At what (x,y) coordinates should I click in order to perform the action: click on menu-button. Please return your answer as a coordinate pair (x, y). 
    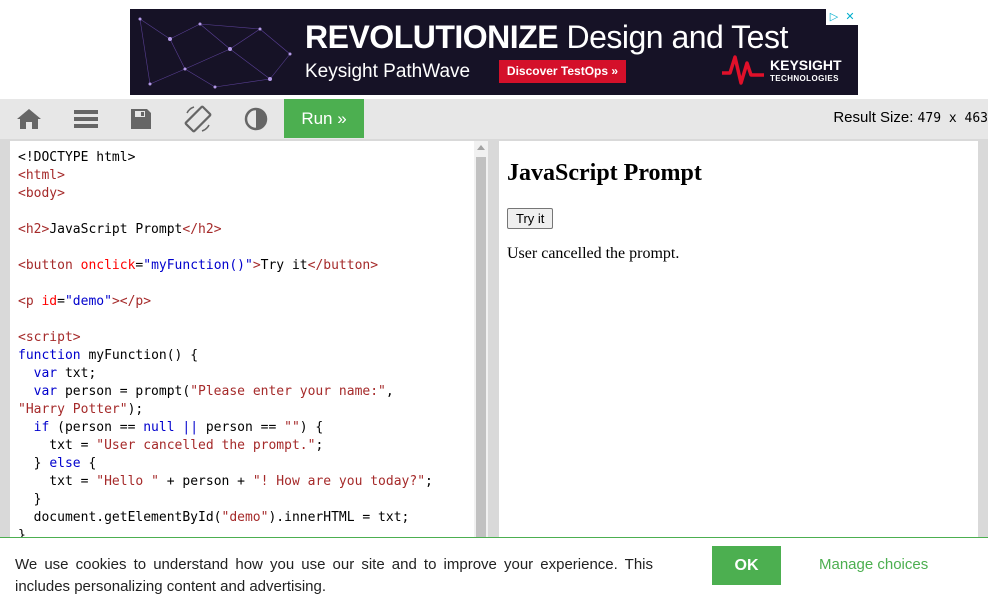
    Looking at the image, I should click on (86, 119).